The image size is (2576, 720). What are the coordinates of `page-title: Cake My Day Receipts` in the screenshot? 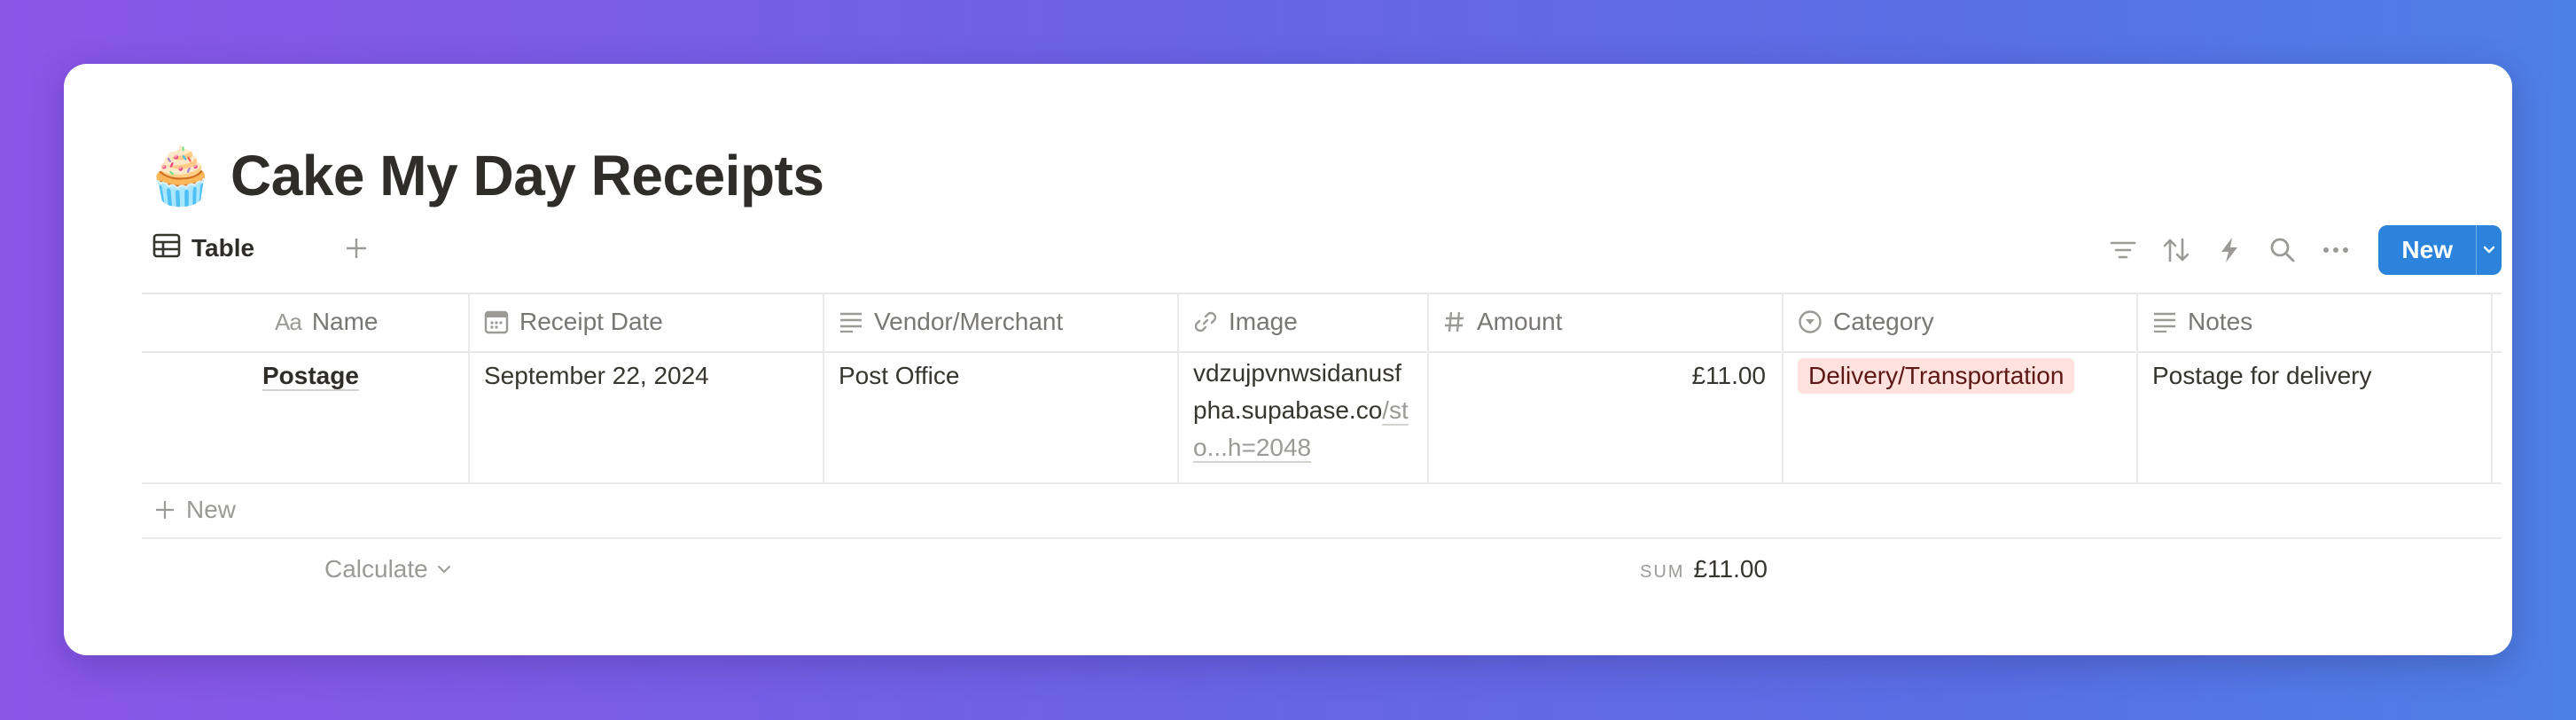 It's located at (527, 176).